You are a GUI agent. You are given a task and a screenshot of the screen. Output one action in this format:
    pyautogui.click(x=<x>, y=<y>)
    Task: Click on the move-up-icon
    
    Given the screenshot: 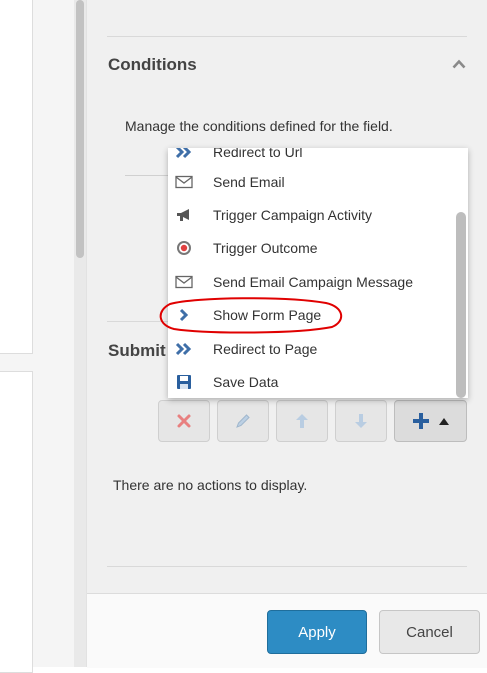 What is the action you would take?
    pyautogui.click(x=302, y=421)
    